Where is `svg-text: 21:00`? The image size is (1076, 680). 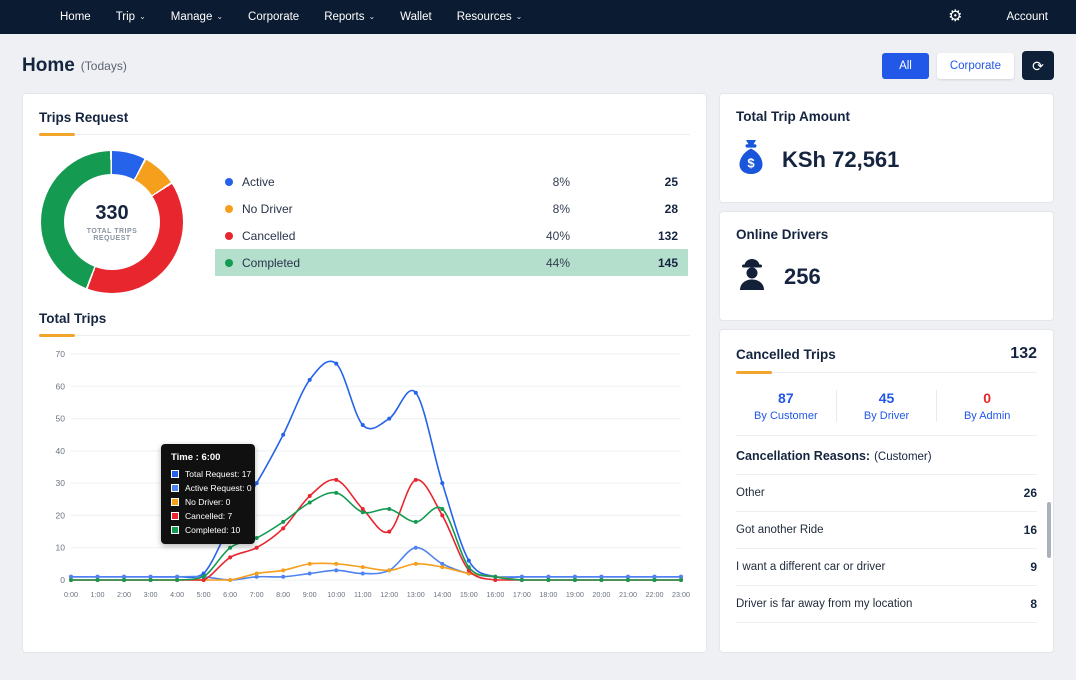
svg-text: 21:00 is located at coordinates (628, 594).